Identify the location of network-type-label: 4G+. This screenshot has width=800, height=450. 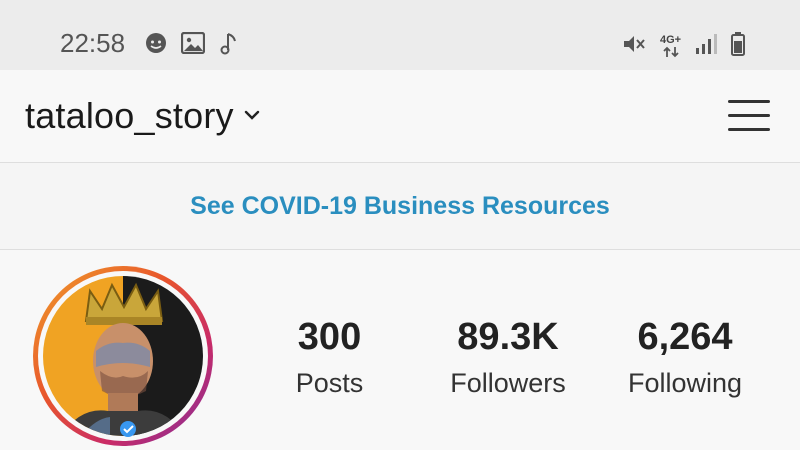
(671, 40).